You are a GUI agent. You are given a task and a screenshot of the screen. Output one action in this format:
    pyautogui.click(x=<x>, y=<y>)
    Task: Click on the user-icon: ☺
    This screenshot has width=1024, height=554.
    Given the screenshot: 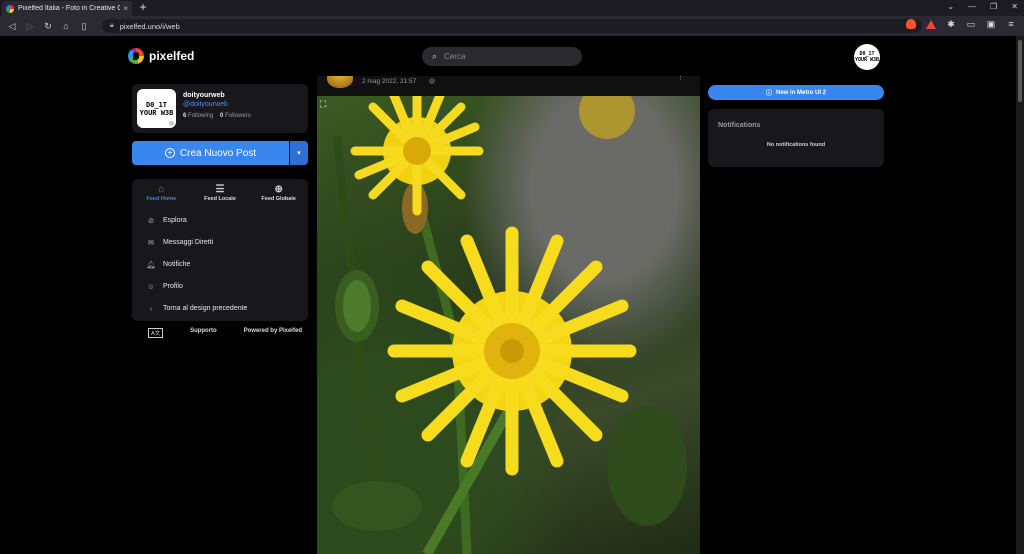 What is the action you would take?
    pyautogui.click(x=151, y=286)
    